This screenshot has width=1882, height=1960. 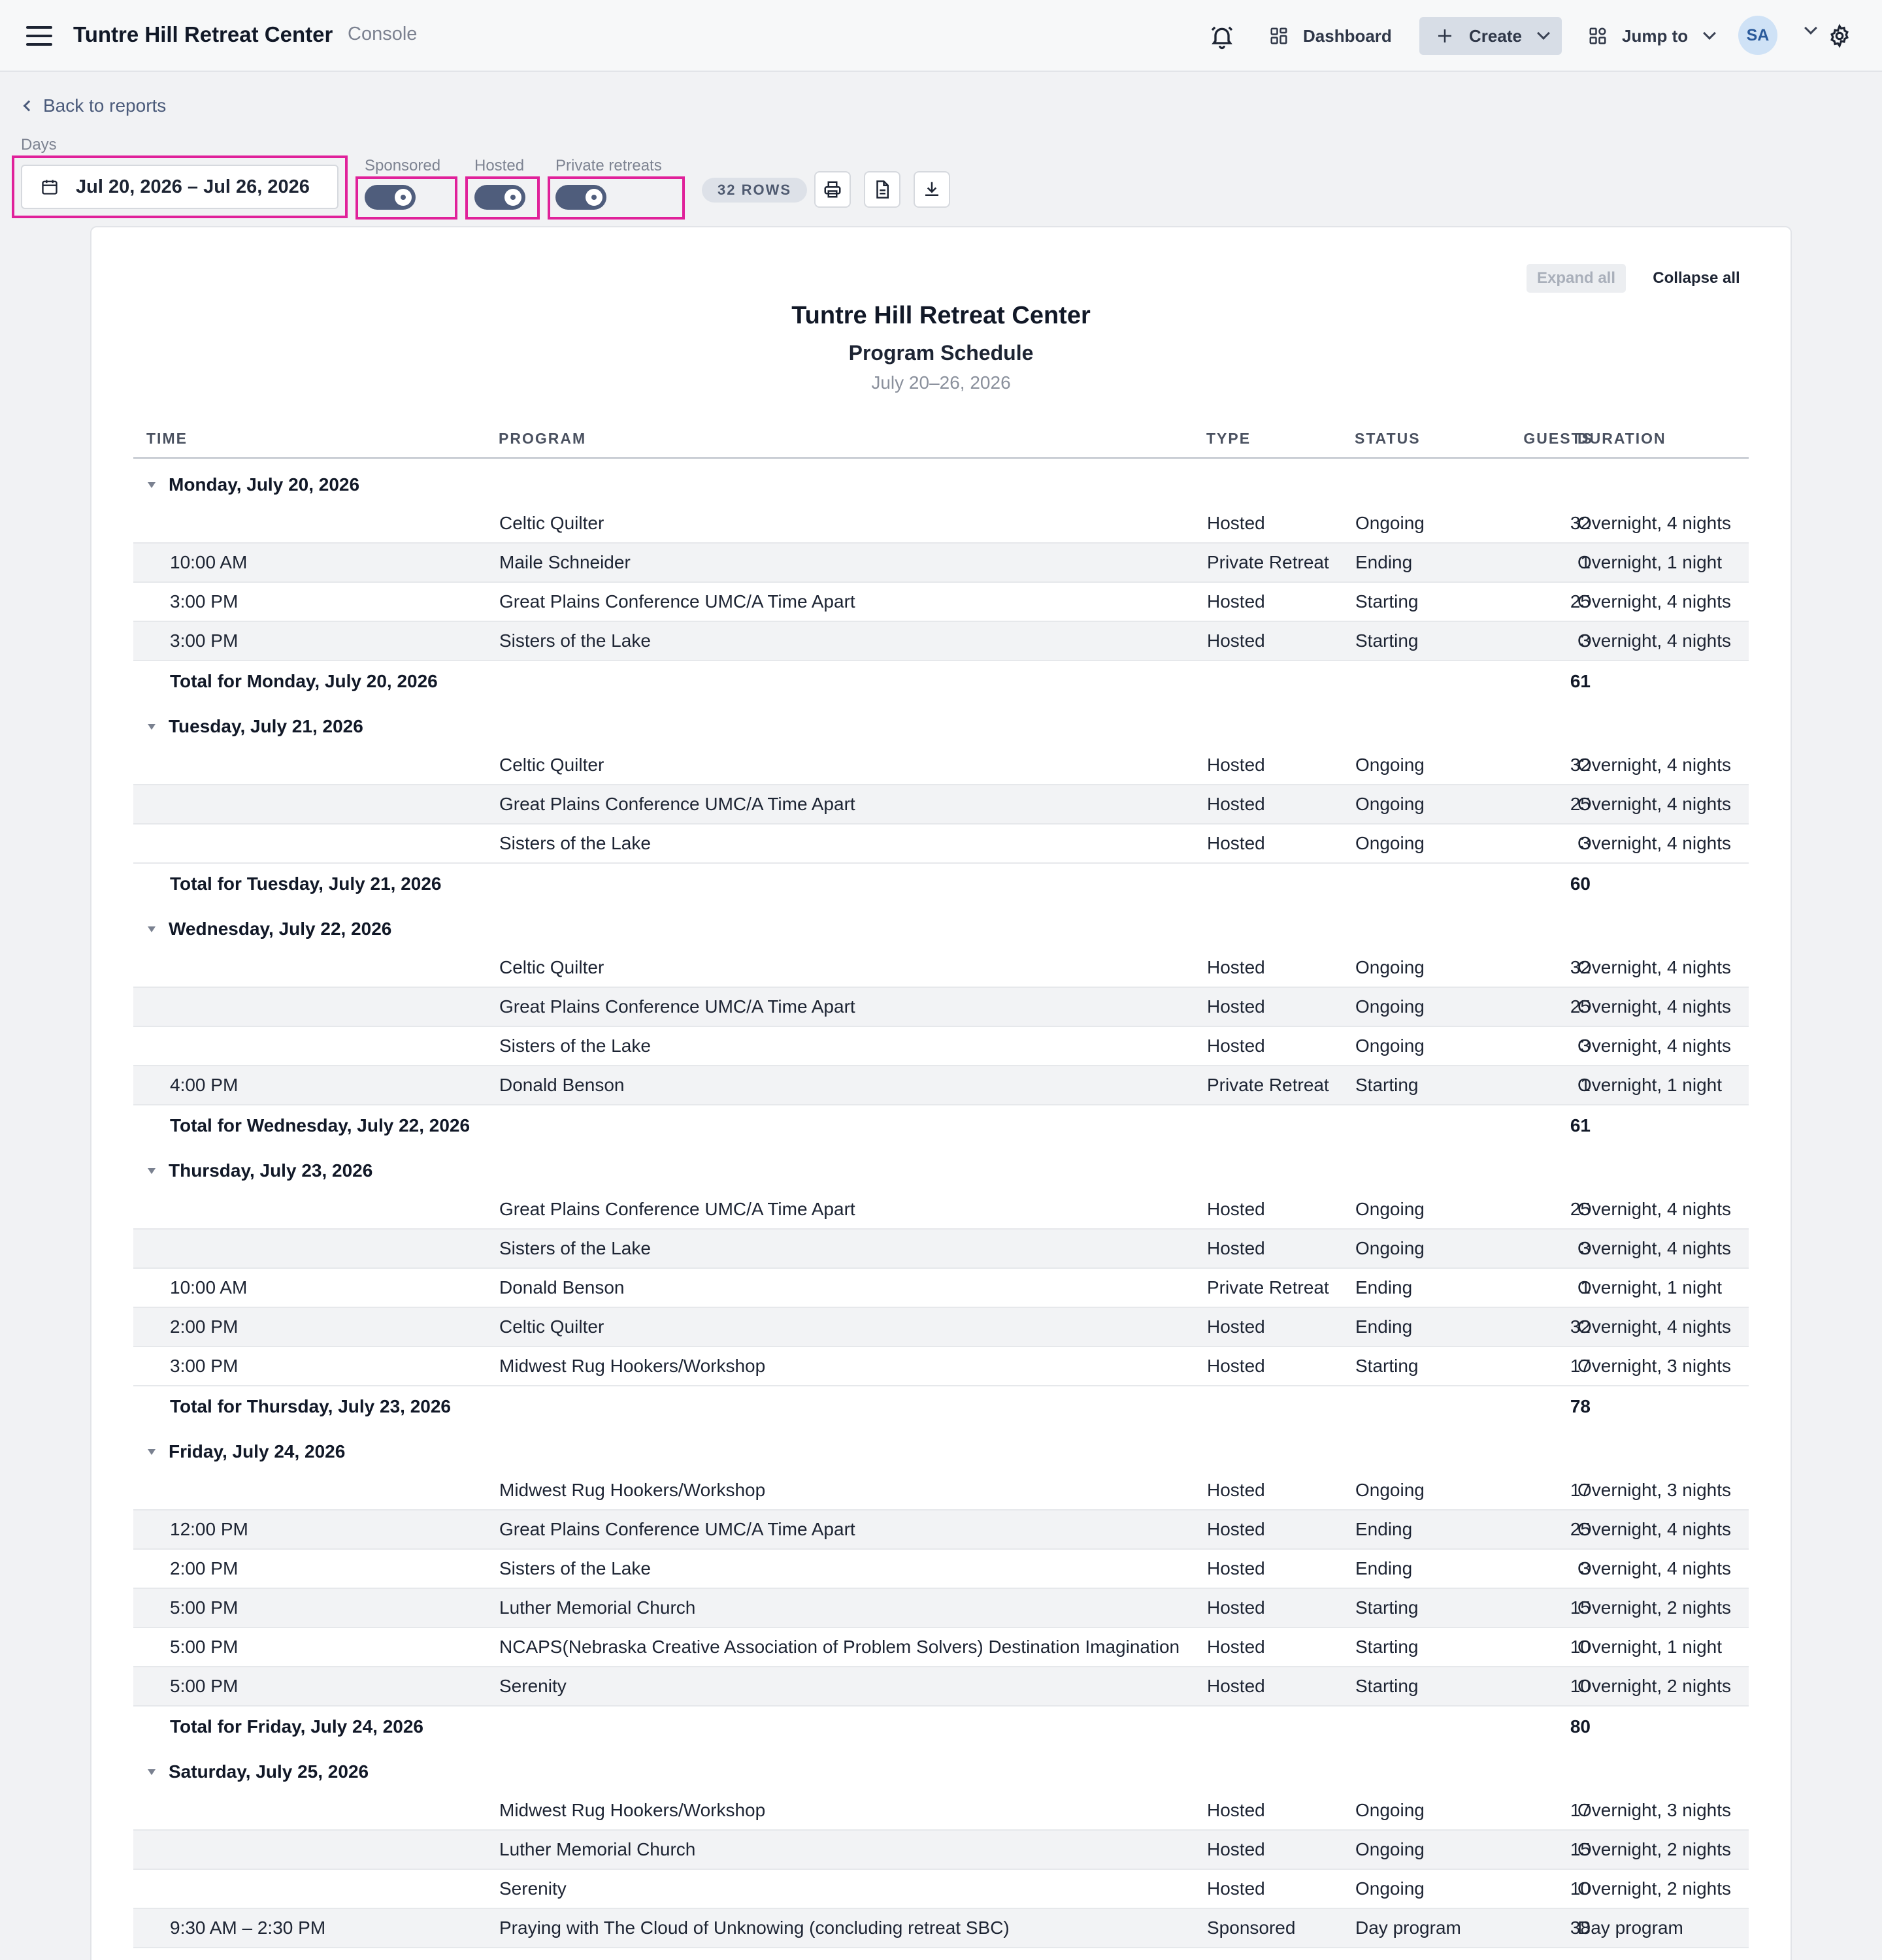 What do you see at coordinates (266, 726) in the screenshot?
I see `day-group-label: Tuesday, July 21, 2026` at bounding box center [266, 726].